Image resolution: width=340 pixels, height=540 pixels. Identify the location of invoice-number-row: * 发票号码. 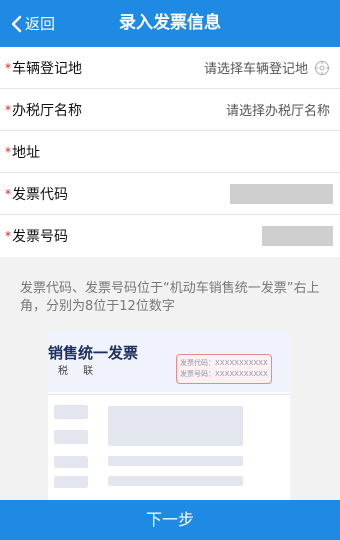
(170, 236).